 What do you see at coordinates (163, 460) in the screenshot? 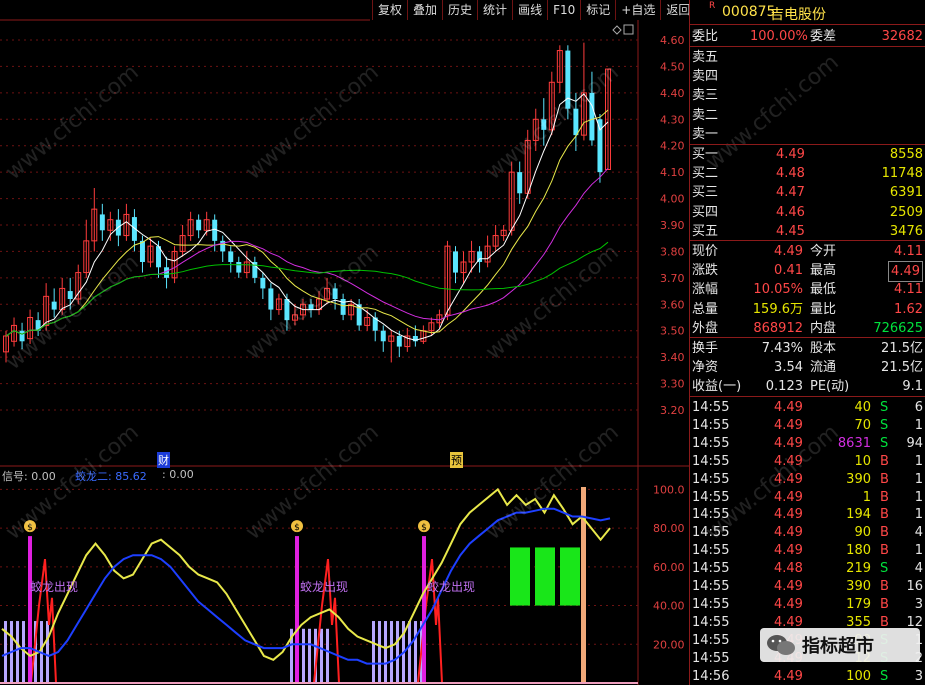
I see `finance-marker: 财` at bounding box center [163, 460].